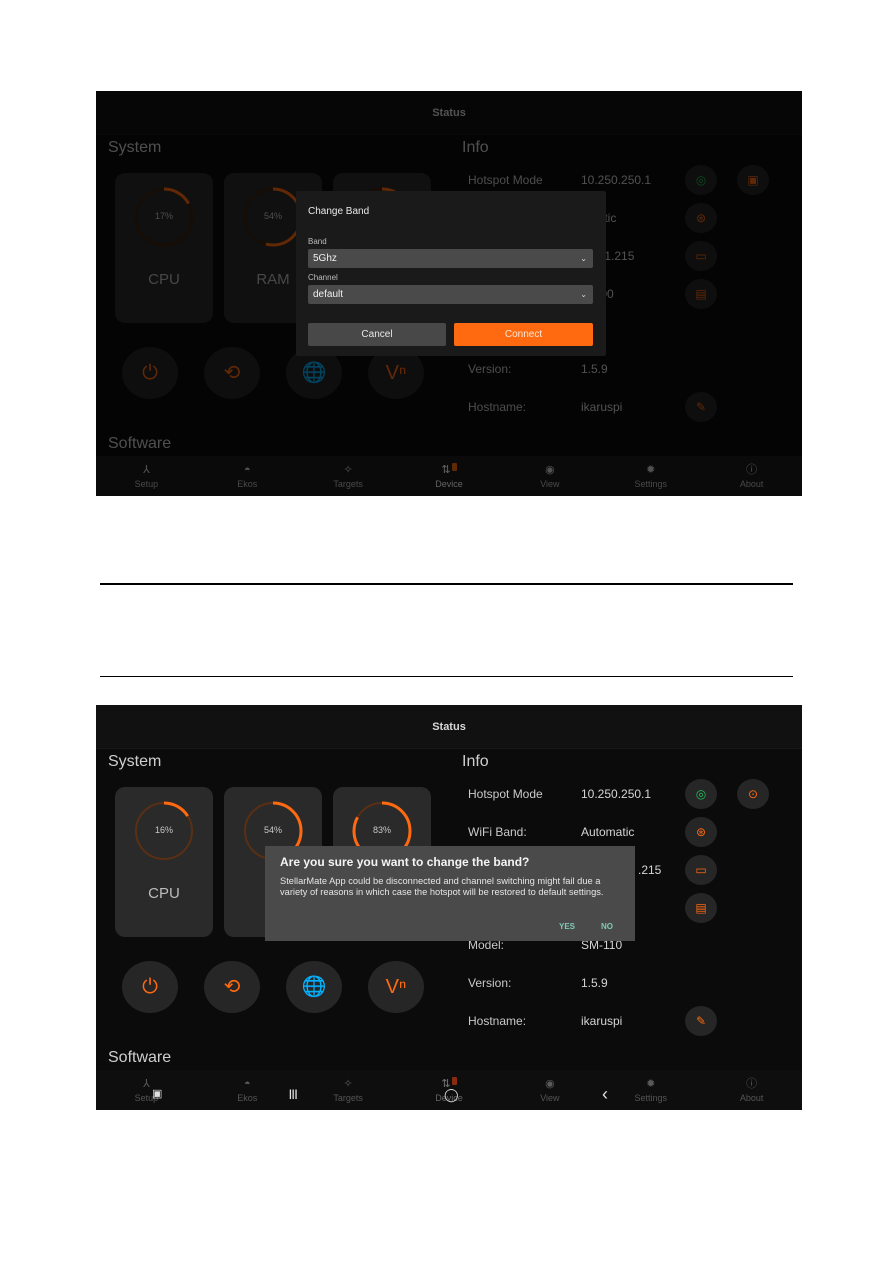 The height and width of the screenshot is (1263, 893). Describe the element at coordinates (450, 258) in the screenshot. I see `band-select: 5Ghz ⌄` at that location.